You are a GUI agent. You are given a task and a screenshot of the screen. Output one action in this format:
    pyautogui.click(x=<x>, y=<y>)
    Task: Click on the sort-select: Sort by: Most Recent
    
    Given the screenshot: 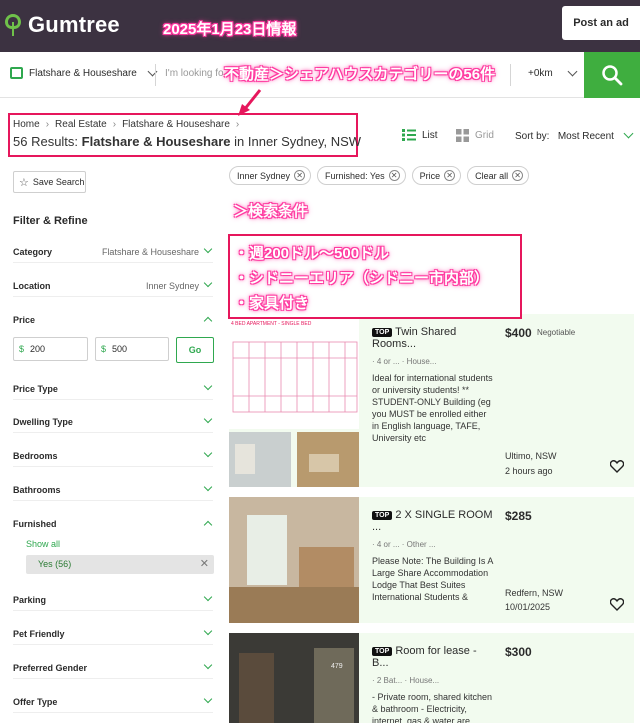 What is the action you would take?
    pyautogui.click(x=564, y=136)
    